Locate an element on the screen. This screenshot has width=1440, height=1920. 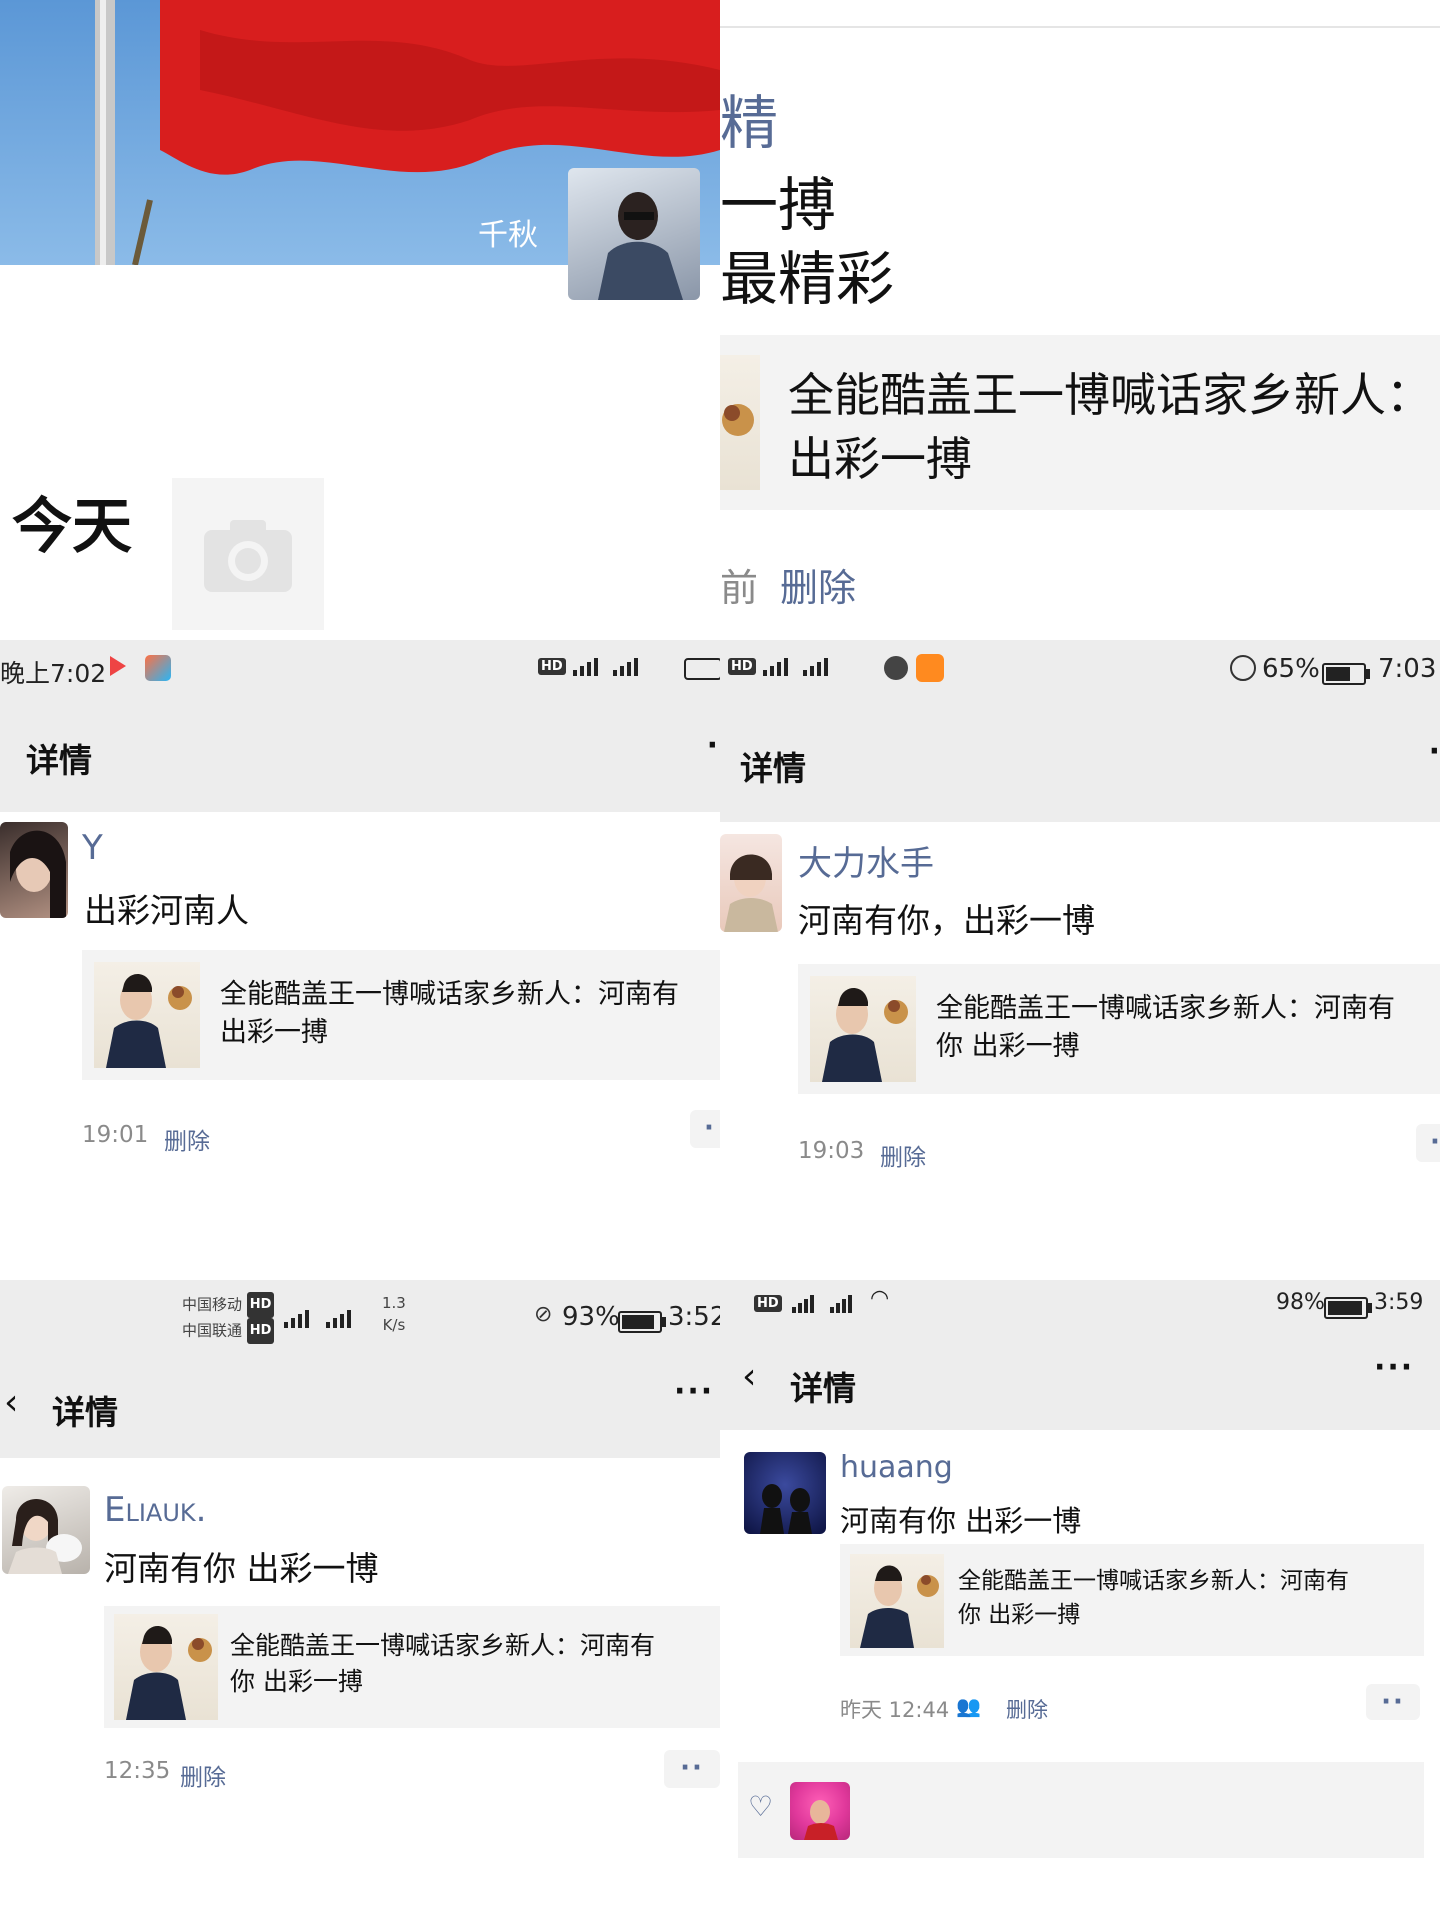
shared-article-card: 全能酷盖王一博喊话家乡新人：河南有 出彩一搏 is located at coordinates (401, 1015).